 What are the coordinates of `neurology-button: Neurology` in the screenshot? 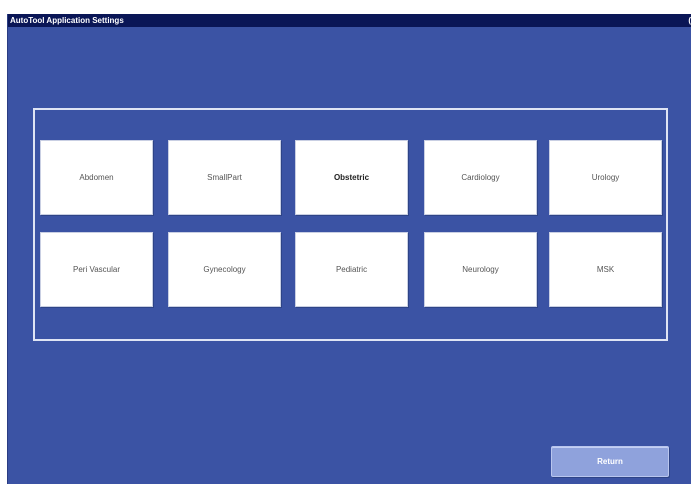 It's located at (480, 269).